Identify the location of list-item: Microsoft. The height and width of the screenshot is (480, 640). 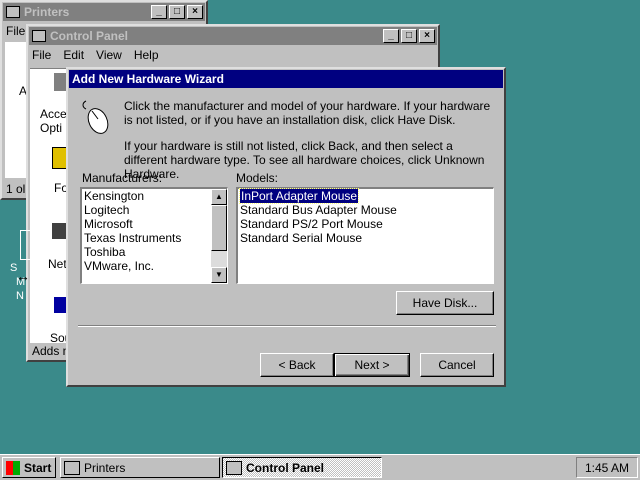
(154, 224).